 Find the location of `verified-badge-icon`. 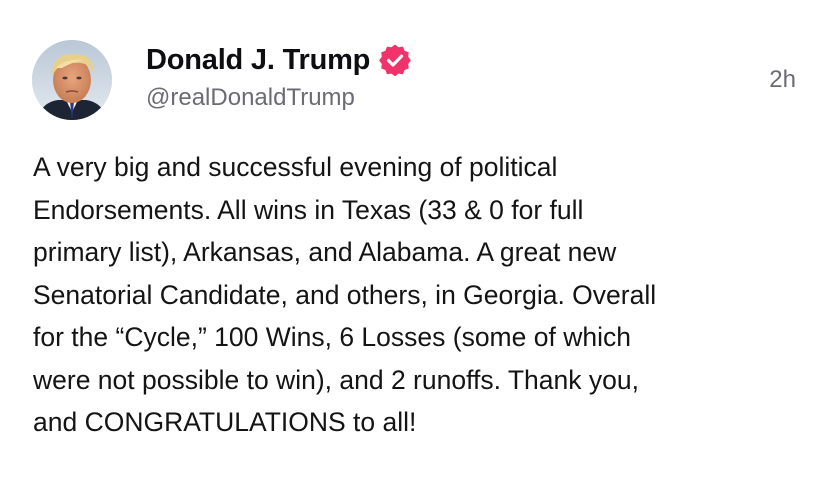

verified-badge-icon is located at coordinates (395, 60).